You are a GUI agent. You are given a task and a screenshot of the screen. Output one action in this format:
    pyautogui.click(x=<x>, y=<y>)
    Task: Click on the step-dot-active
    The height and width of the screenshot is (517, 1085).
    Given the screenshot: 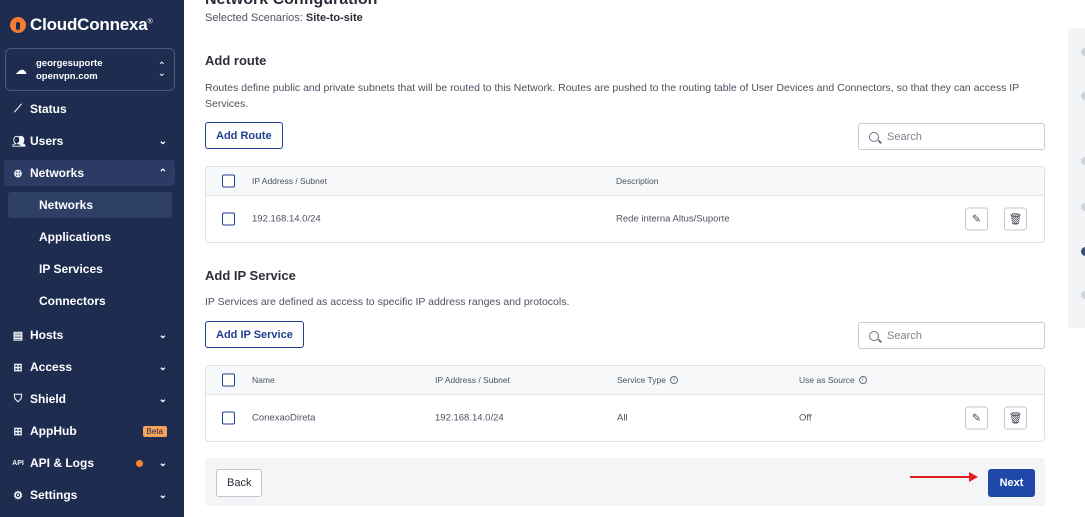 What is the action you would take?
    pyautogui.click(x=1083, y=251)
    